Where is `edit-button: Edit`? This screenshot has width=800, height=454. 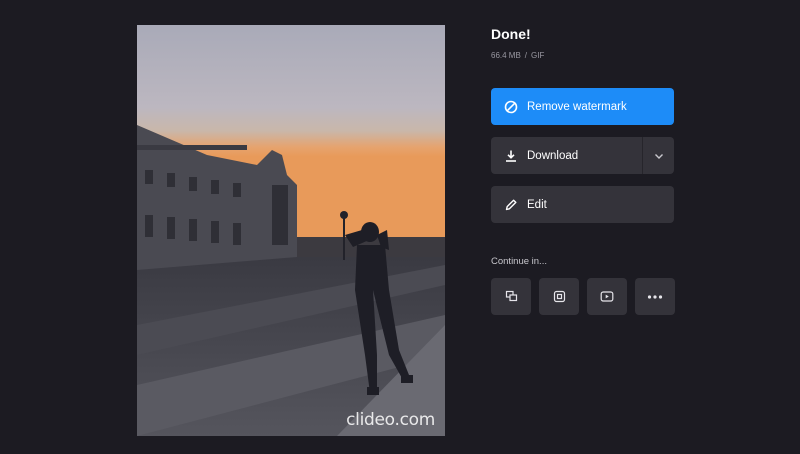 edit-button: Edit is located at coordinates (582, 204).